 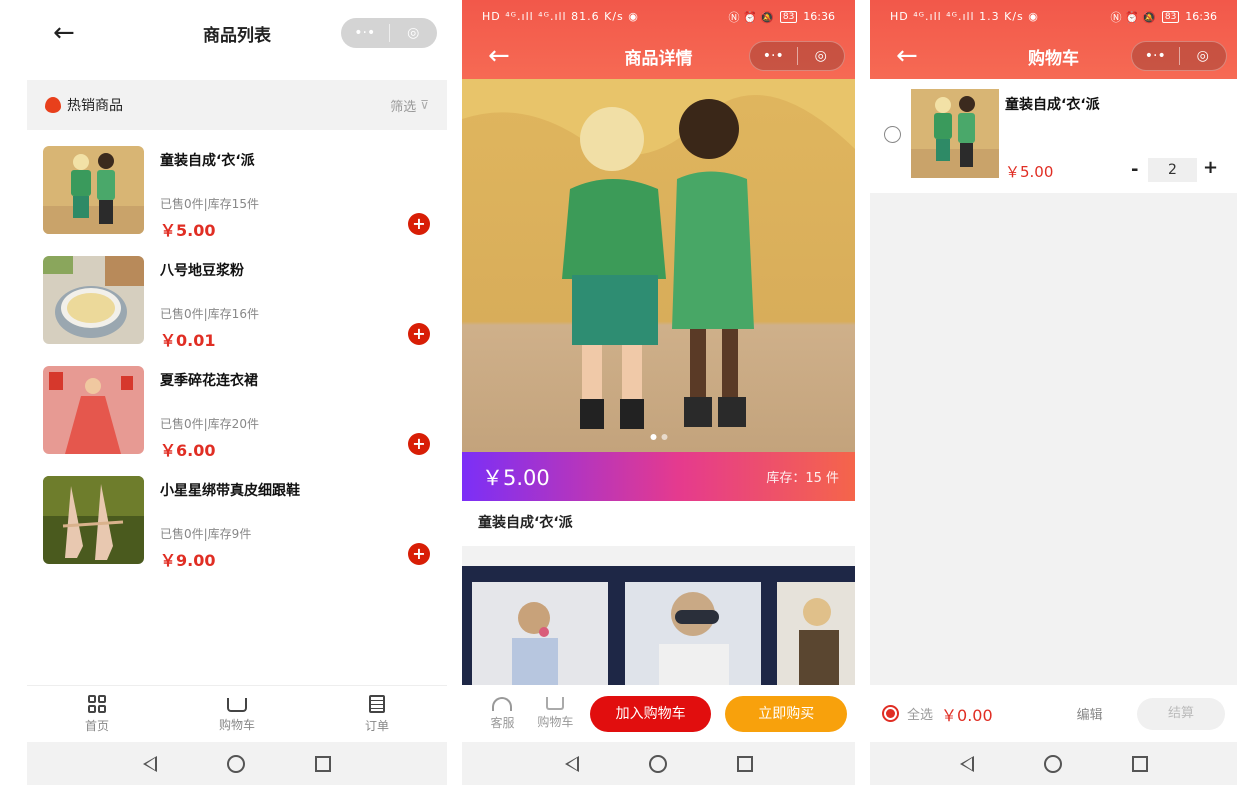 What do you see at coordinates (377, 703) in the screenshot?
I see `order-icon` at bounding box center [377, 703].